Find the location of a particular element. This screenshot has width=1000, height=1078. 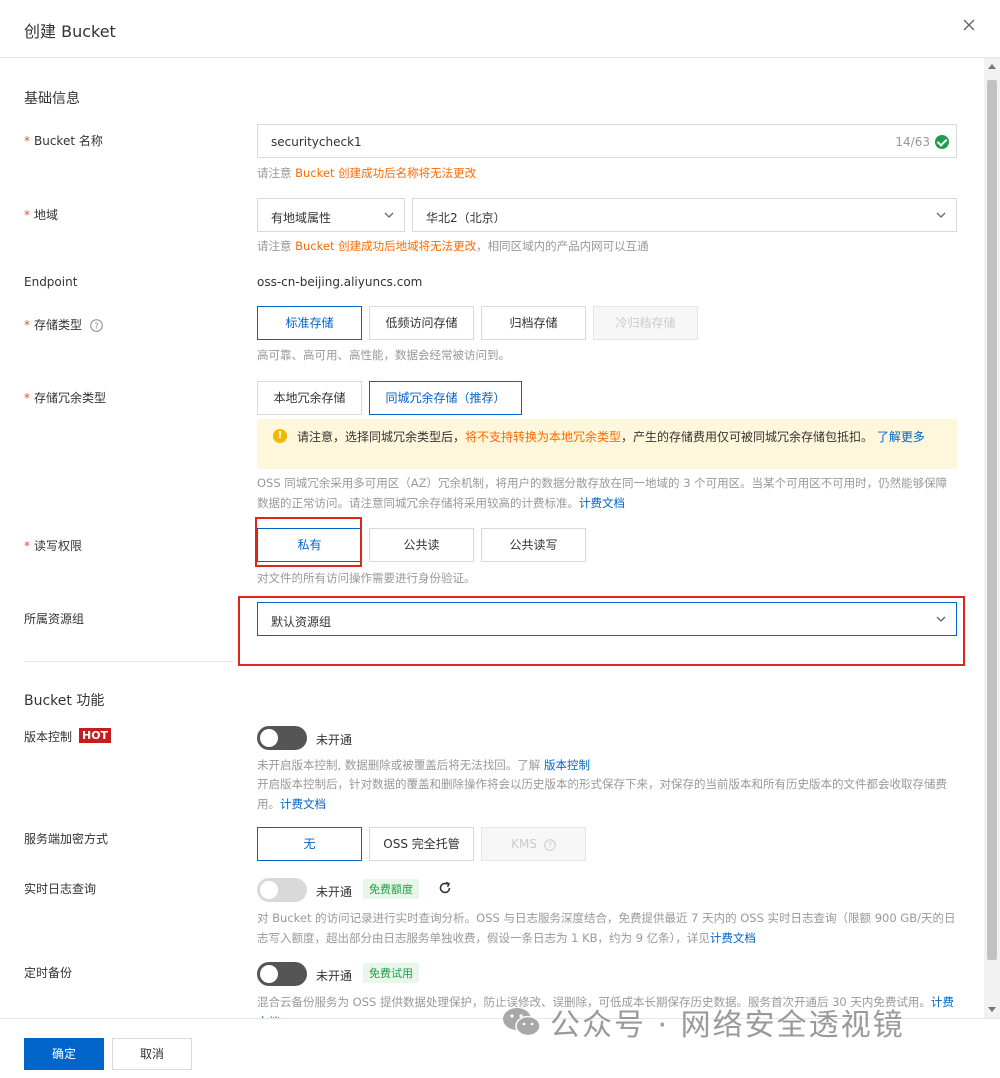

dialog-title: 创建 Bucket is located at coordinates (70, 31).